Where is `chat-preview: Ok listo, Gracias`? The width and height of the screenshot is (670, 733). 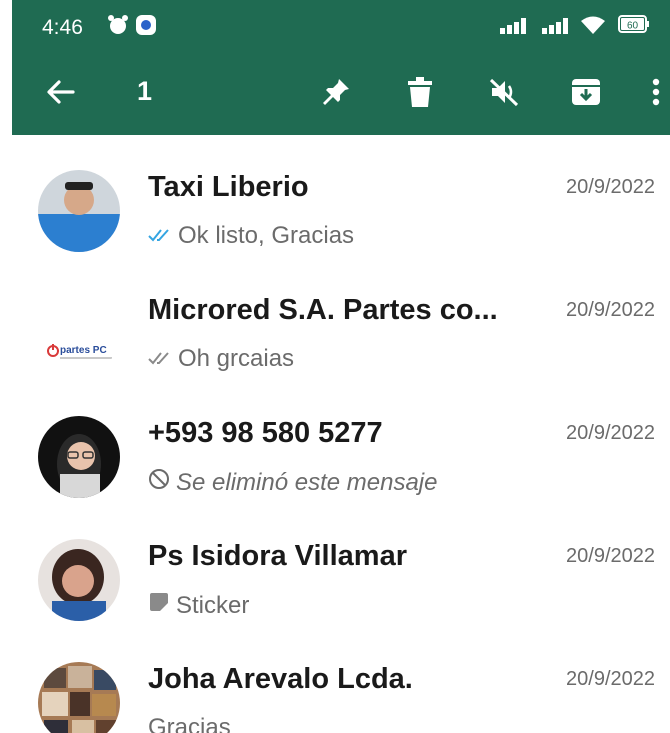 chat-preview: Ok listo, Gracias is located at coordinates (251, 236).